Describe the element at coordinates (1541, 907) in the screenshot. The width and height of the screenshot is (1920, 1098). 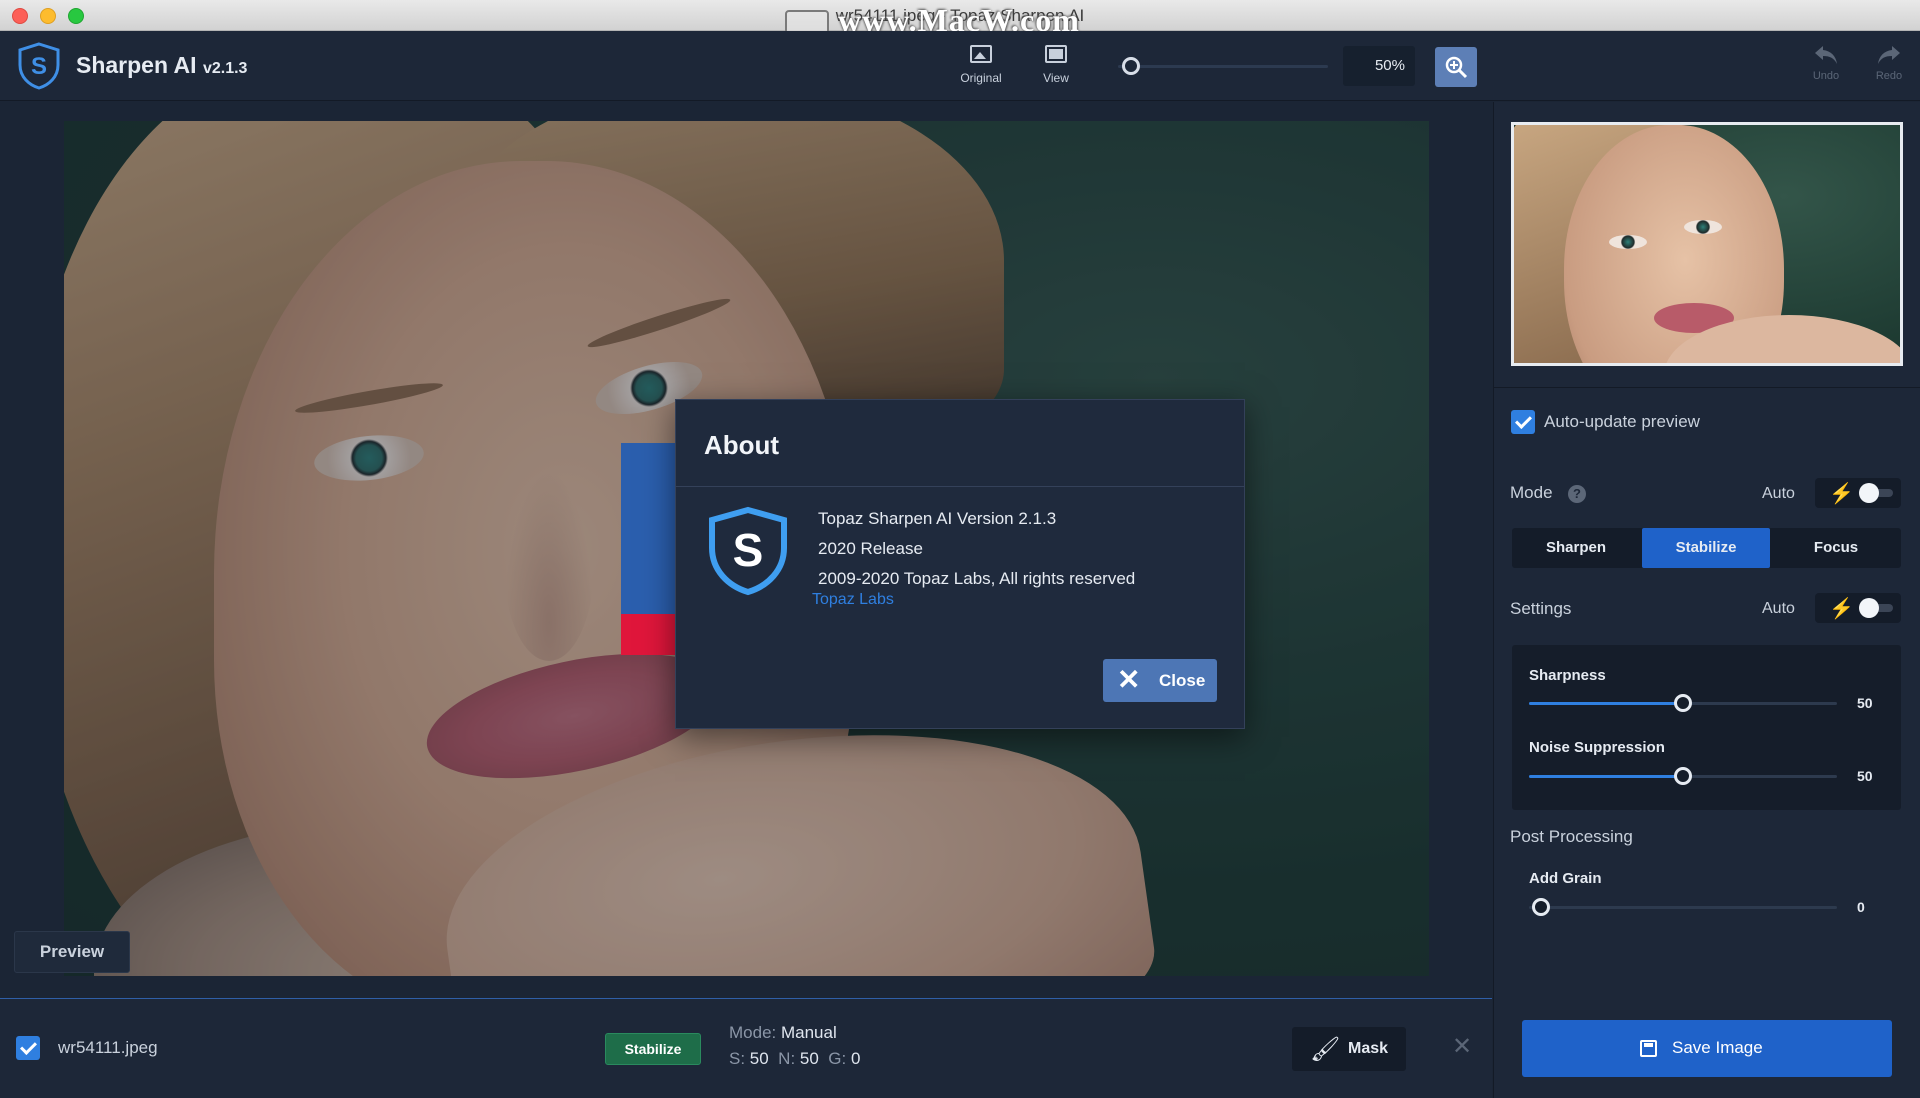
I see `add-grain-slider-handle` at that location.